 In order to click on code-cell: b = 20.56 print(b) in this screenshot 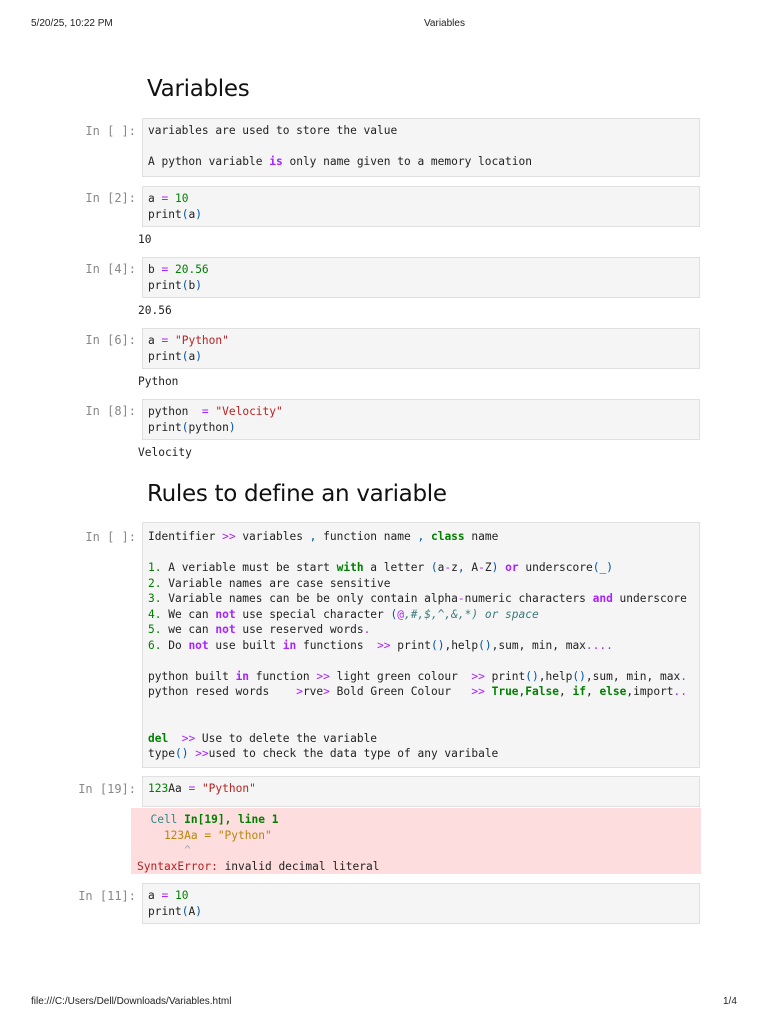, I will do `click(421, 277)`.